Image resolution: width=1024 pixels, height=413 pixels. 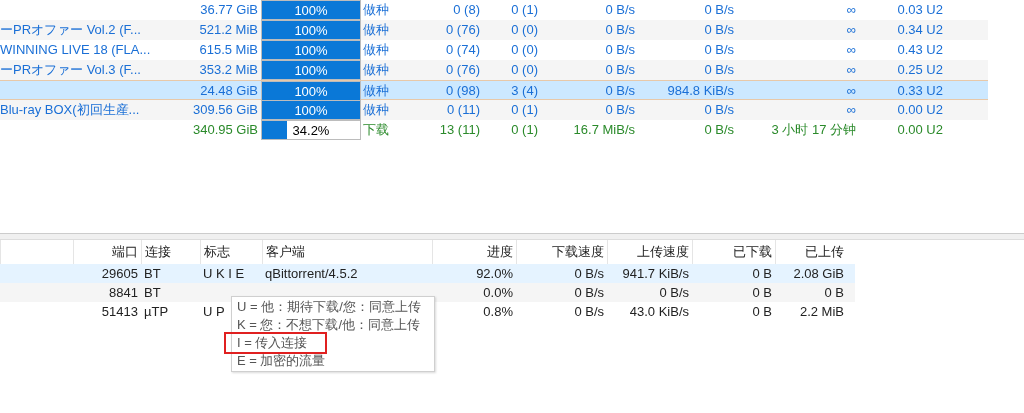 I want to click on ratio-cell-text: 0.03 U2, so click(x=919, y=10).